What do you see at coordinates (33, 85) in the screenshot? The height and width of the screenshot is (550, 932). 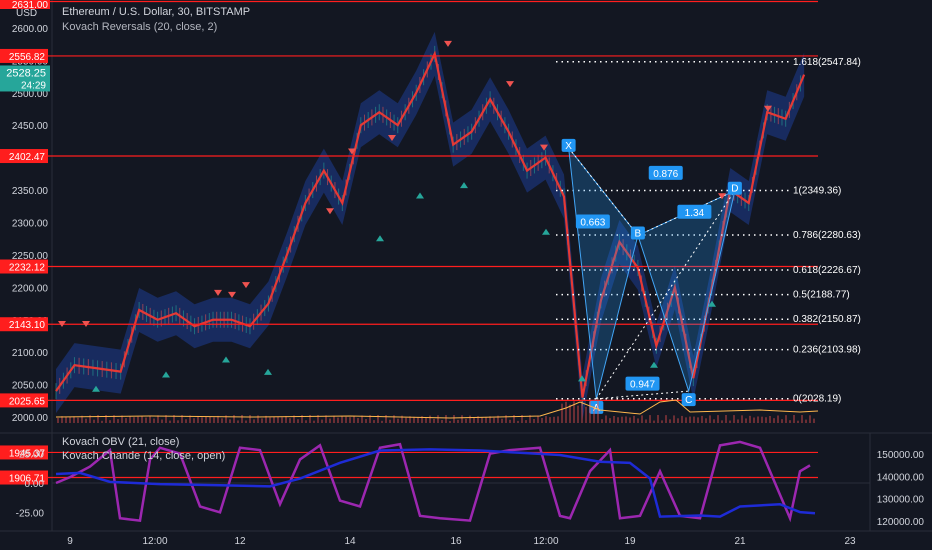 I see `countdown-label: 24:29` at bounding box center [33, 85].